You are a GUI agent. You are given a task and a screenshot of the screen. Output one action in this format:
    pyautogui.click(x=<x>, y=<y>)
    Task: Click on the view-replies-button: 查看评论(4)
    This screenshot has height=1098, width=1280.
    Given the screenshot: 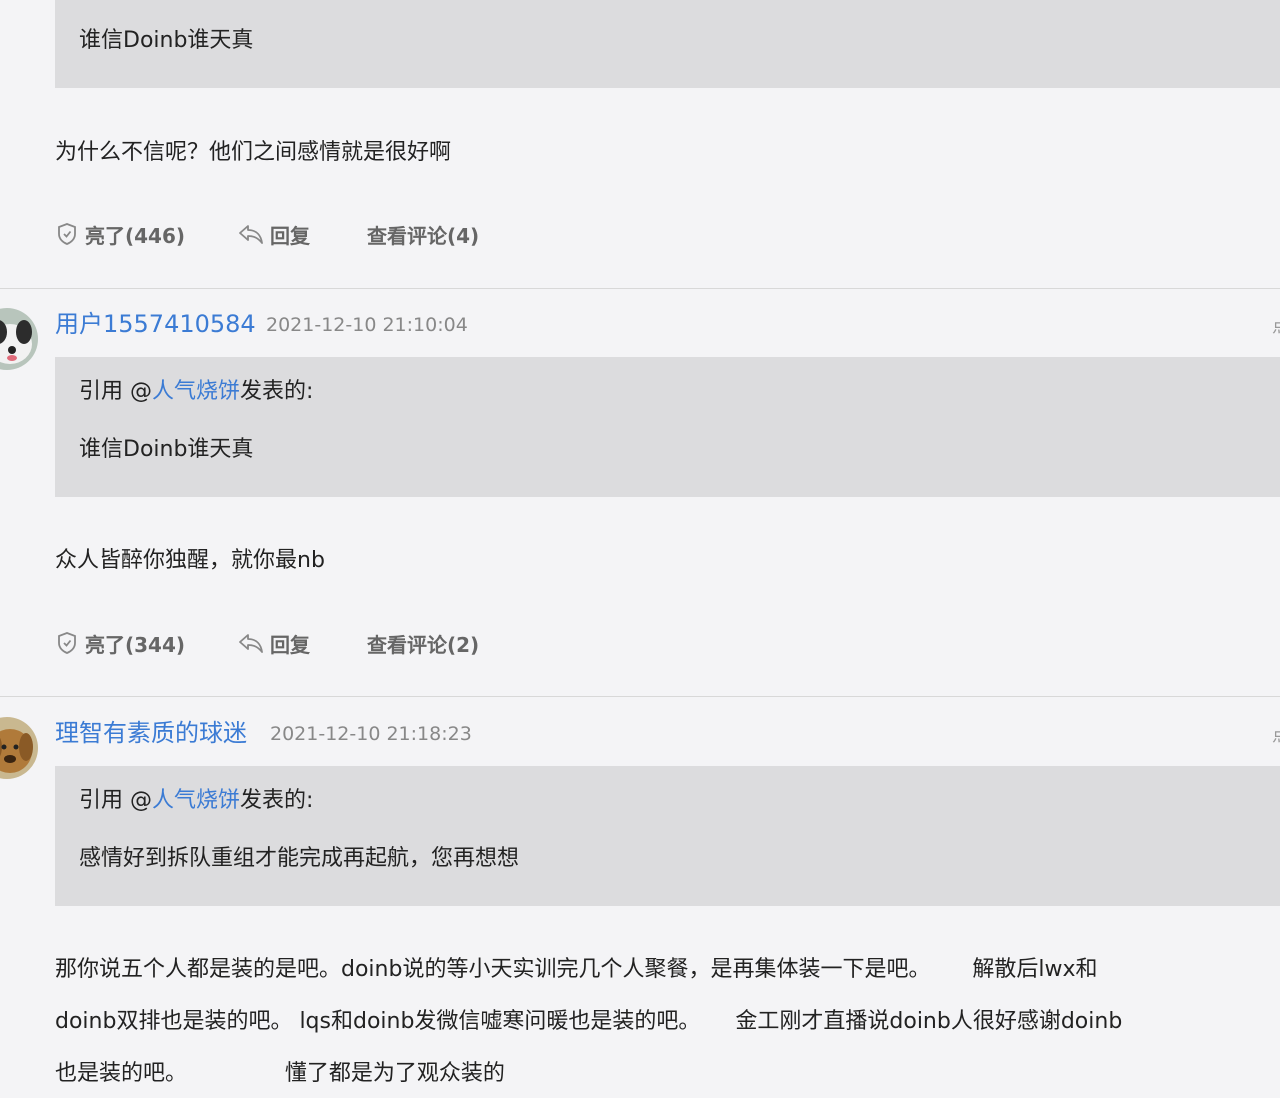 What is the action you would take?
    pyautogui.click(x=423, y=234)
    